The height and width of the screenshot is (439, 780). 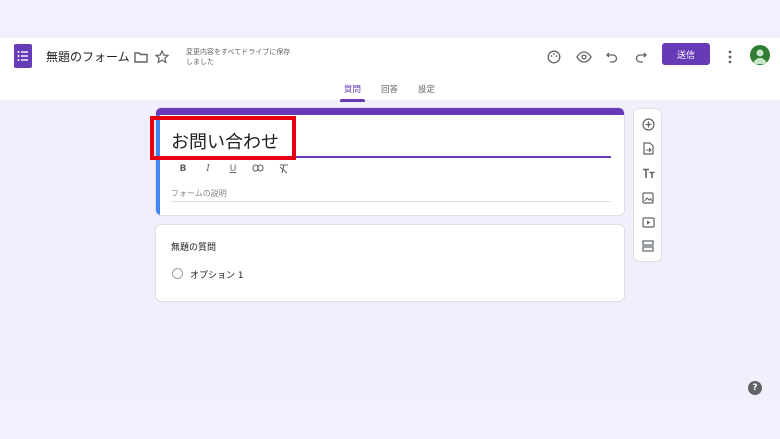 What do you see at coordinates (23, 56) in the screenshot?
I see `forms-logo-icon` at bounding box center [23, 56].